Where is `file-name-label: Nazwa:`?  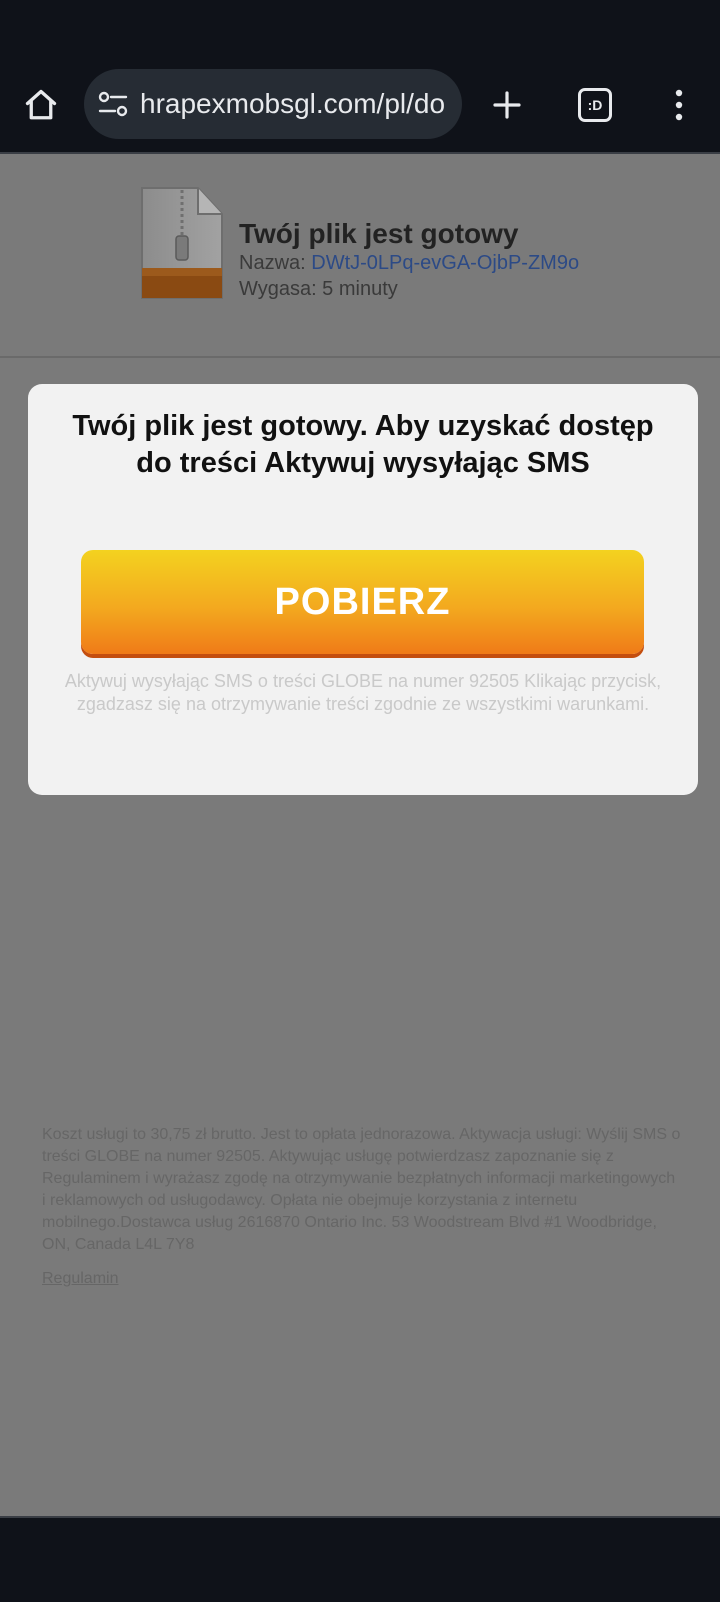 file-name-label: Nazwa: is located at coordinates (275, 263).